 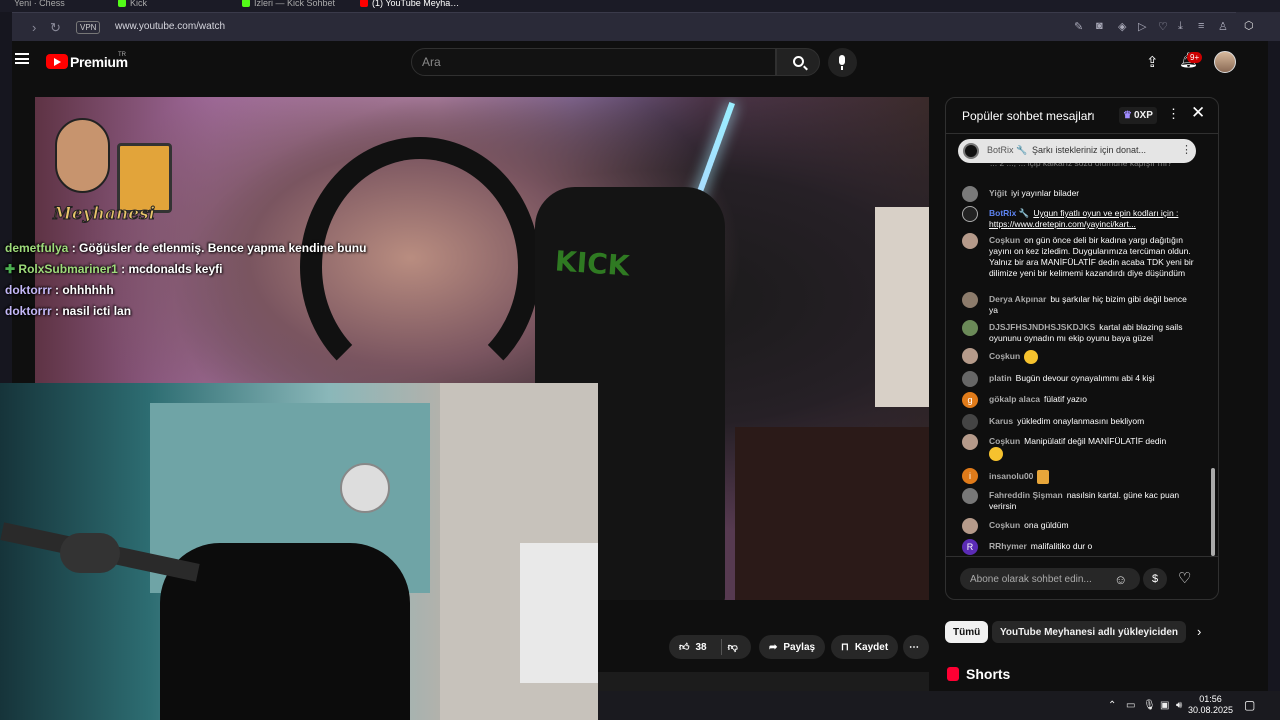 I want to click on chat-header: Popüler sohbet mesajları ⌄ ♛ 0XP ⋮ ✕, so click(x=1082, y=116).